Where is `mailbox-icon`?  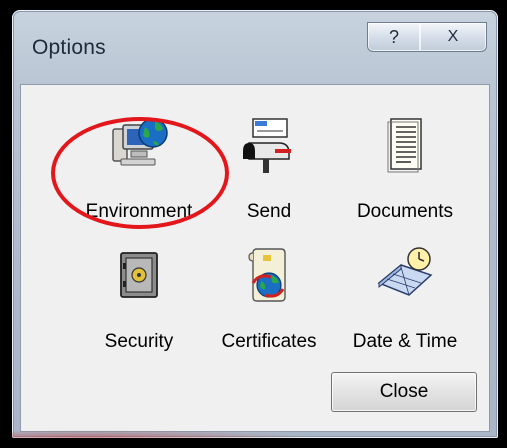
mailbox-icon is located at coordinates (267, 145).